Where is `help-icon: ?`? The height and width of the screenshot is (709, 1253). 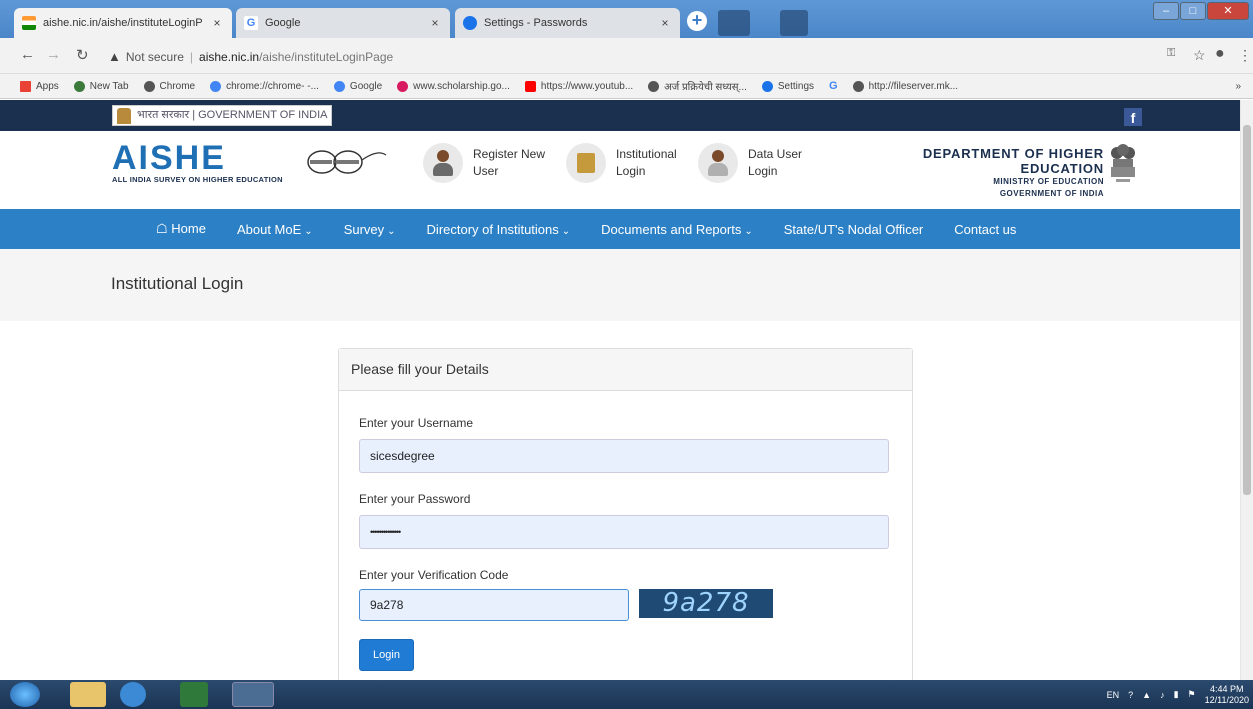 help-icon: ? is located at coordinates (1130, 695).